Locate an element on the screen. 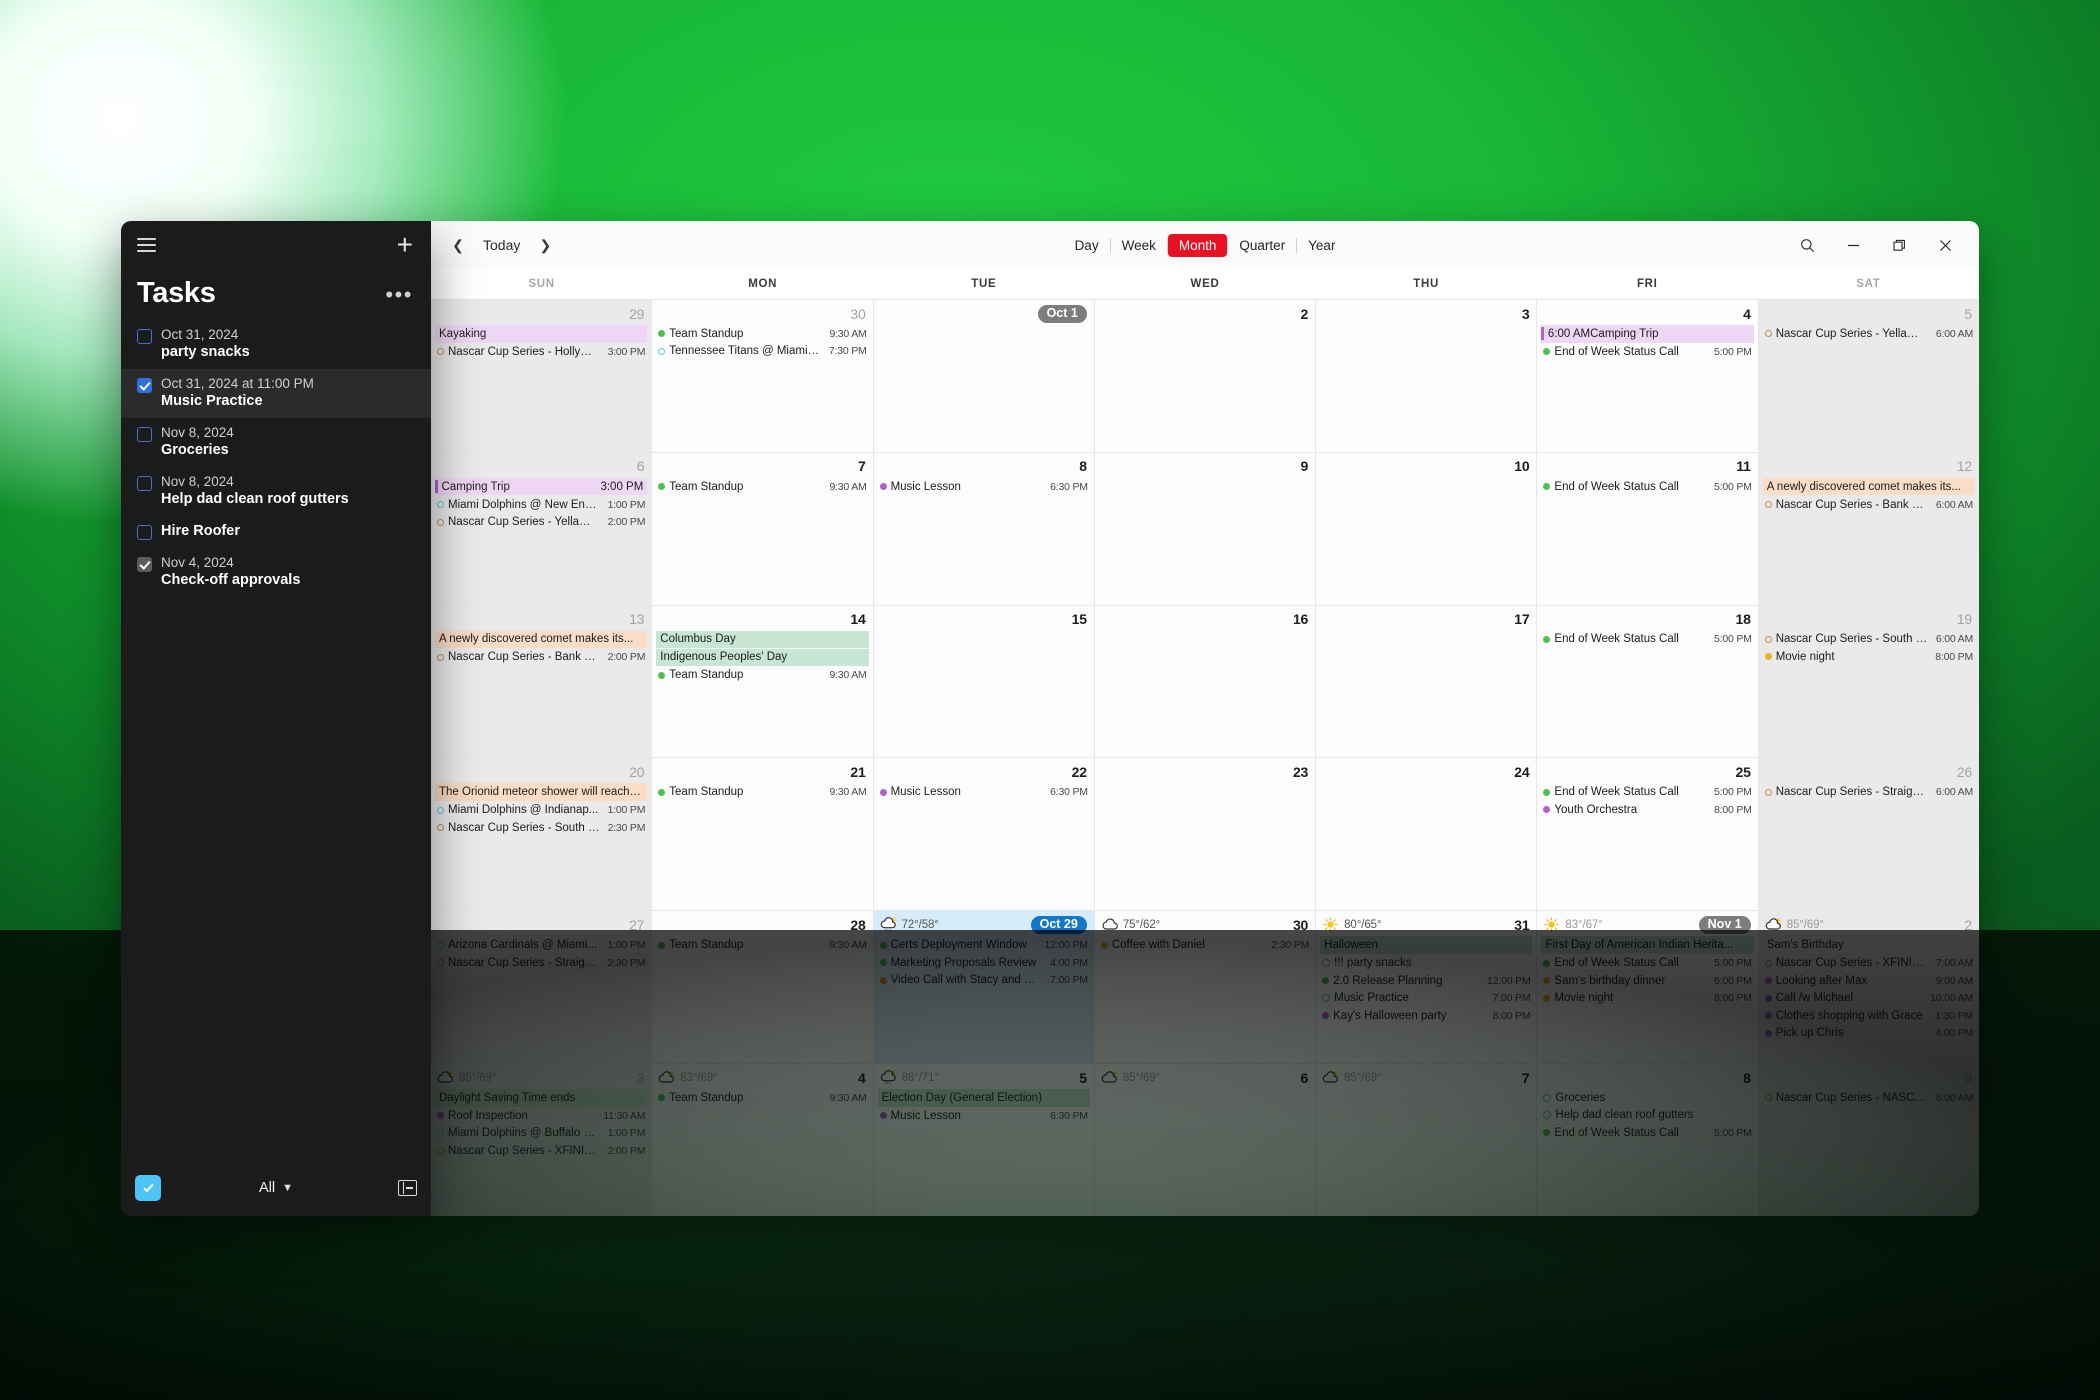  panel-toggle-icon is located at coordinates (407, 1188).